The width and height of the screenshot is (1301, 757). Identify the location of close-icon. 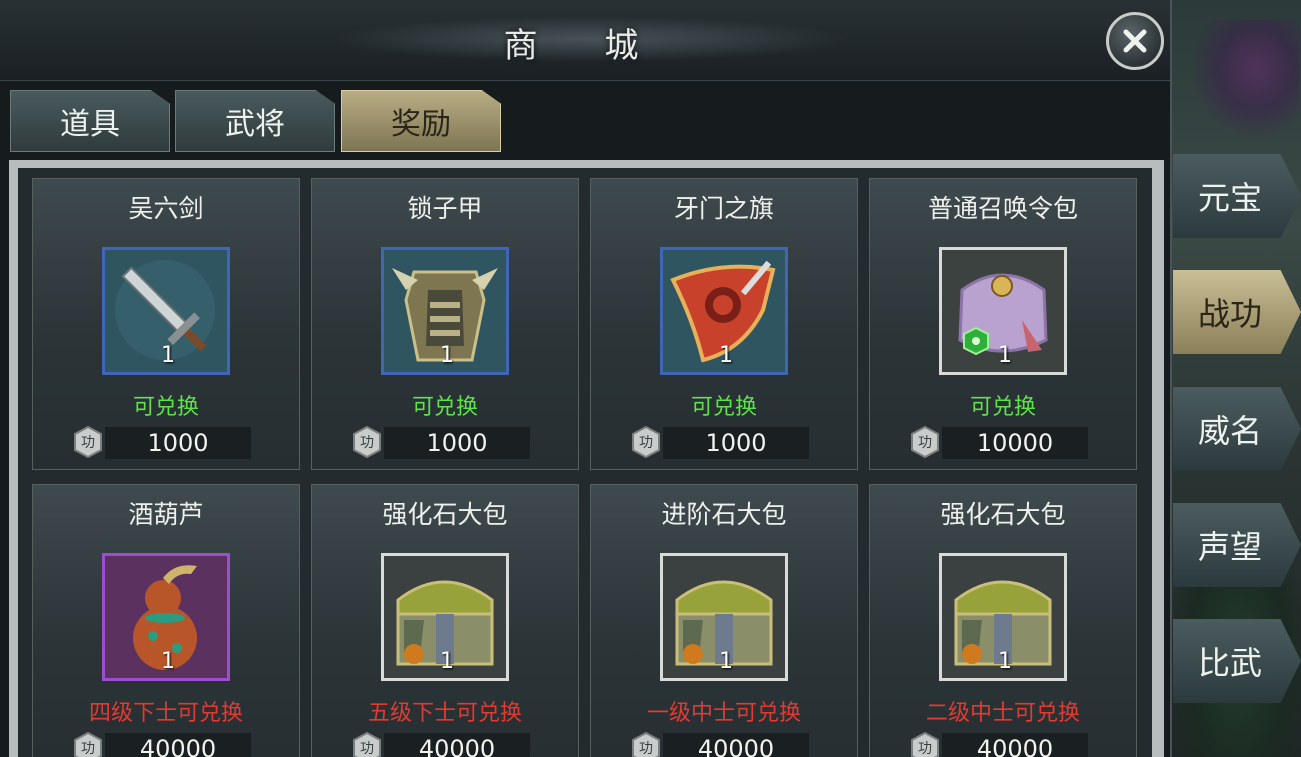
(1135, 41).